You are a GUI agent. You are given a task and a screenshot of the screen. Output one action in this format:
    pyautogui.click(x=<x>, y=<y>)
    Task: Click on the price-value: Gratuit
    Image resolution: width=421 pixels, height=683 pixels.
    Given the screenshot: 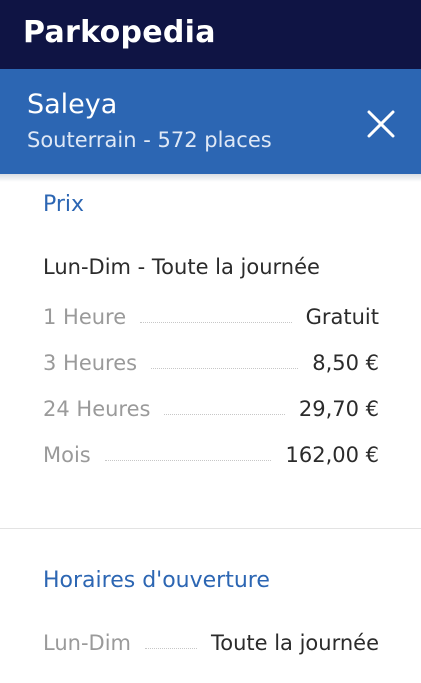 What is the action you would take?
    pyautogui.click(x=342, y=317)
    